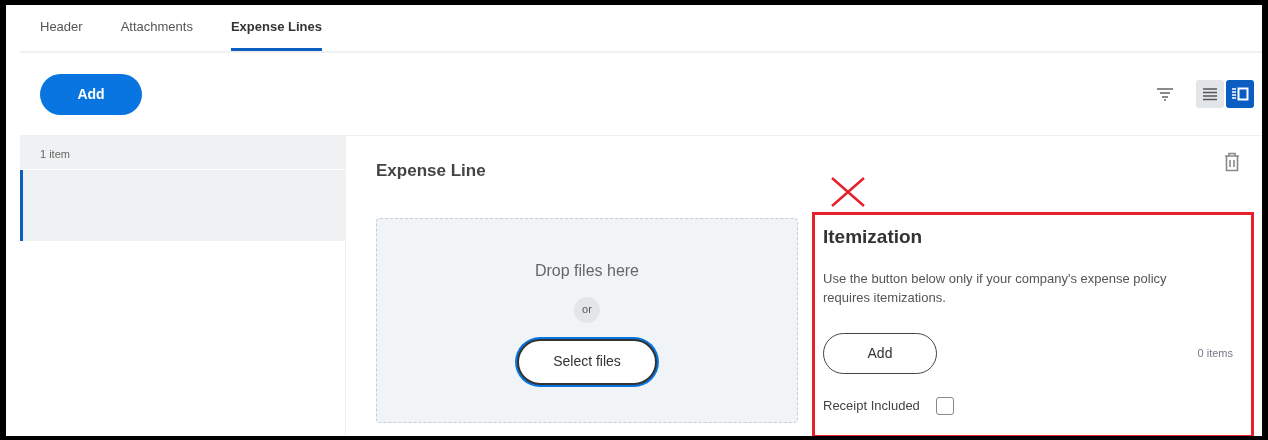  Describe the element at coordinates (871, 406) in the screenshot. I see `receipt-label: Receipt Included` at that location.